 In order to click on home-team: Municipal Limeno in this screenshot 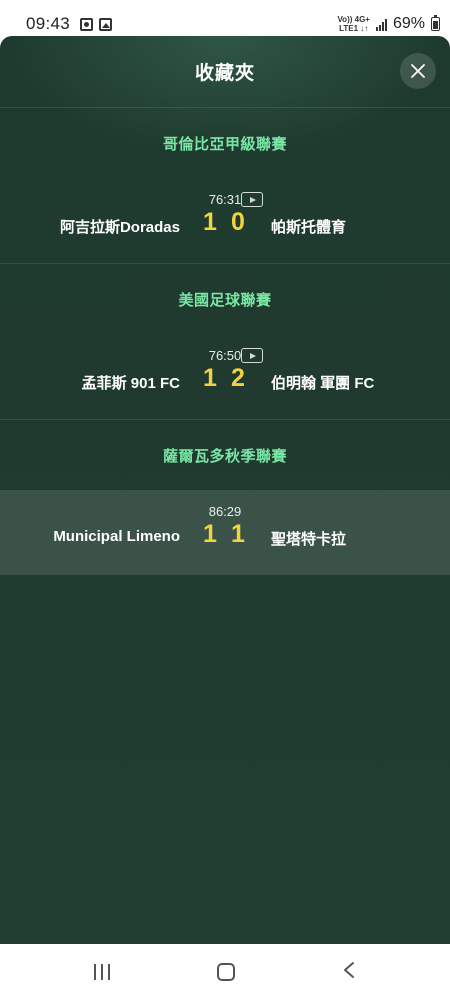, I will do `click(116, 536)`.